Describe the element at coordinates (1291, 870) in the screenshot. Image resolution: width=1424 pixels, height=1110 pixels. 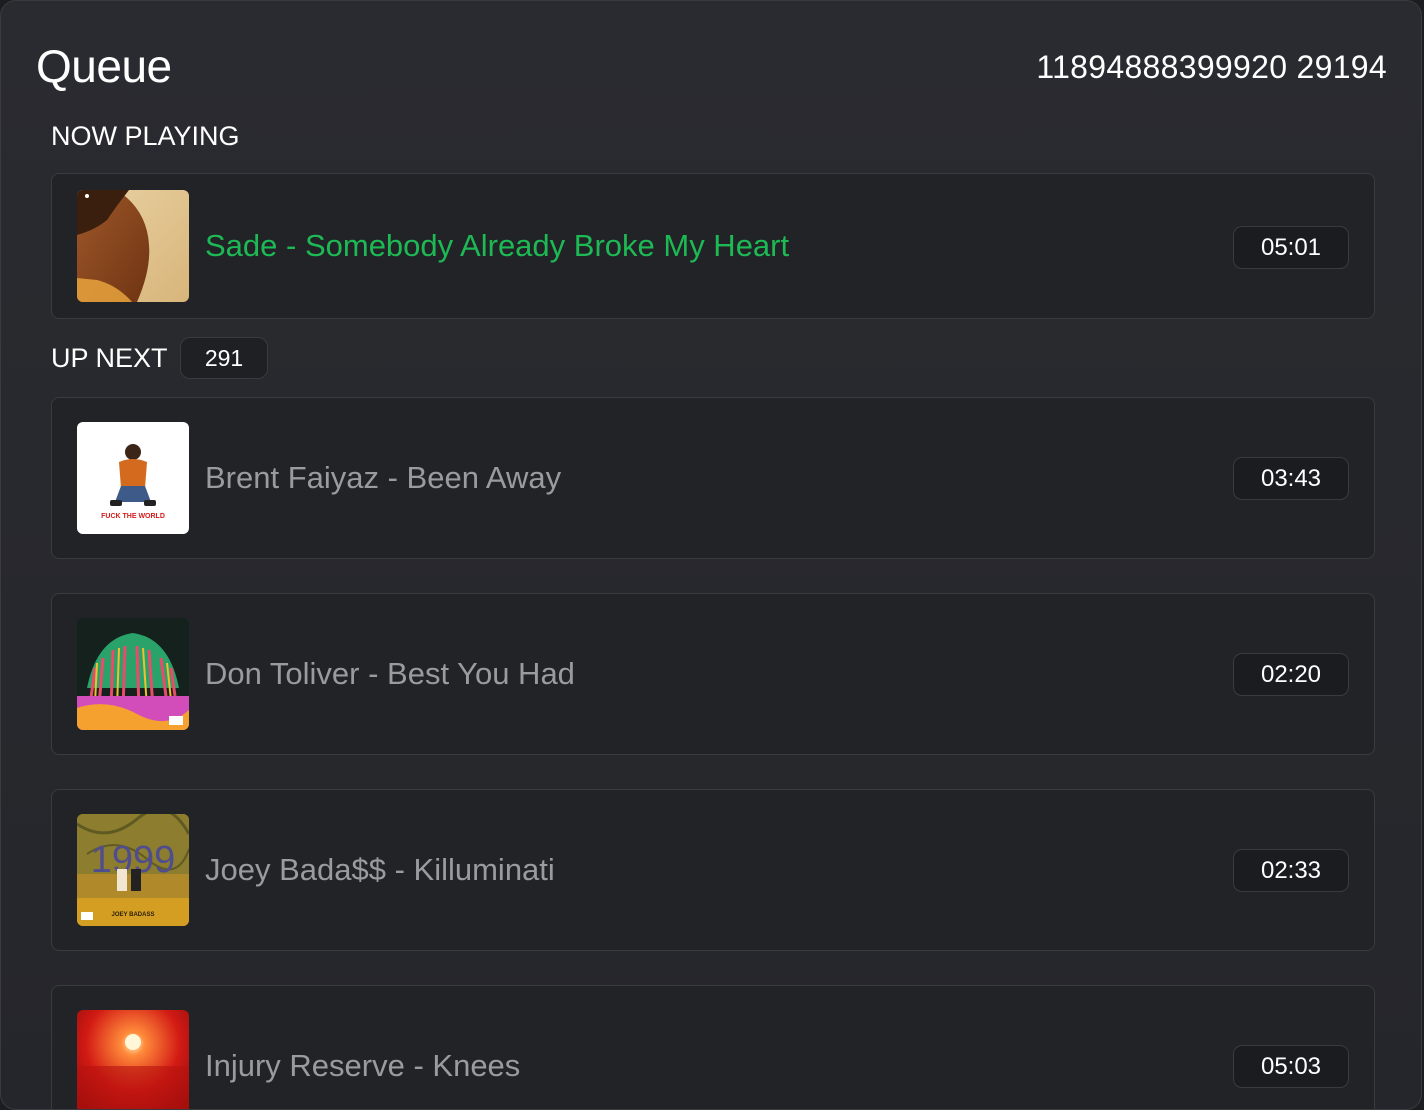
I see `duration-badge: 02:33` at that location.